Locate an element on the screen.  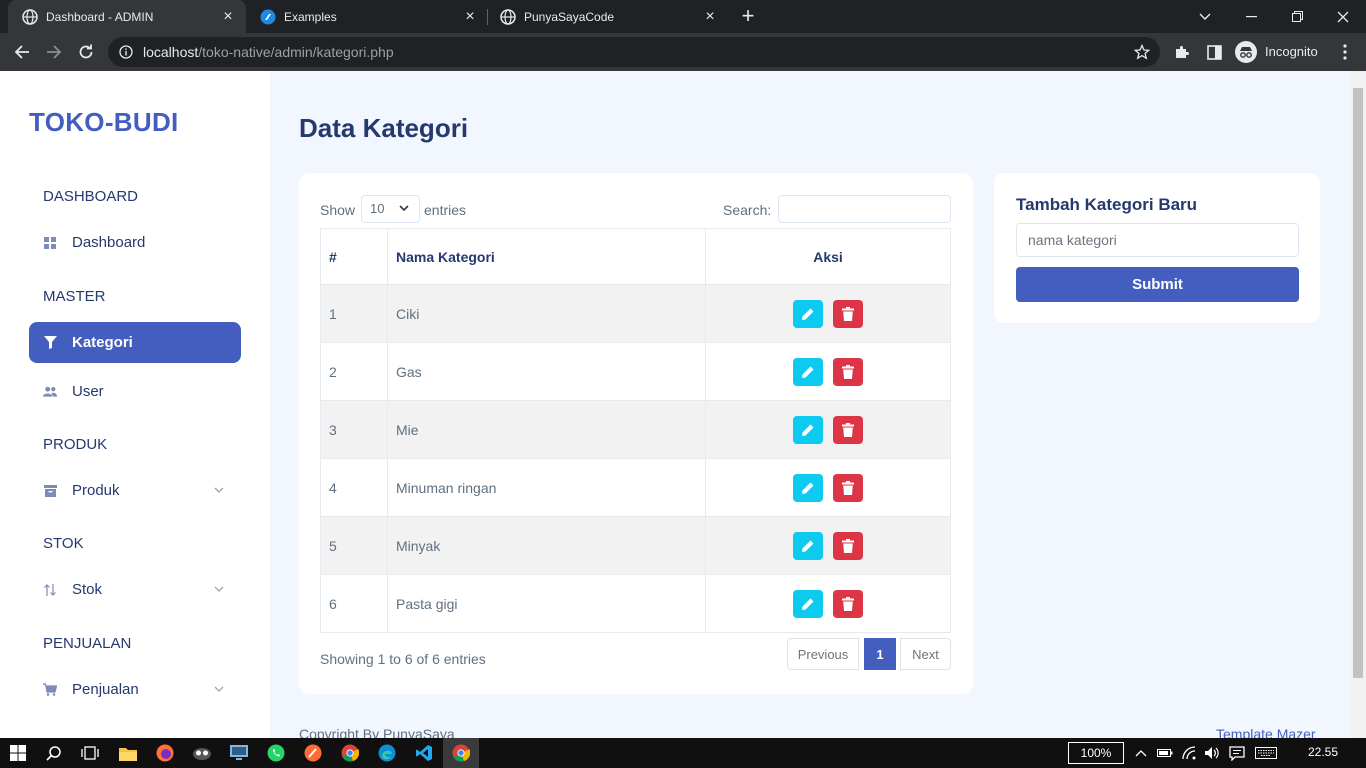
sidebar-item-stok: Stok is located at coordinates (135, 589).